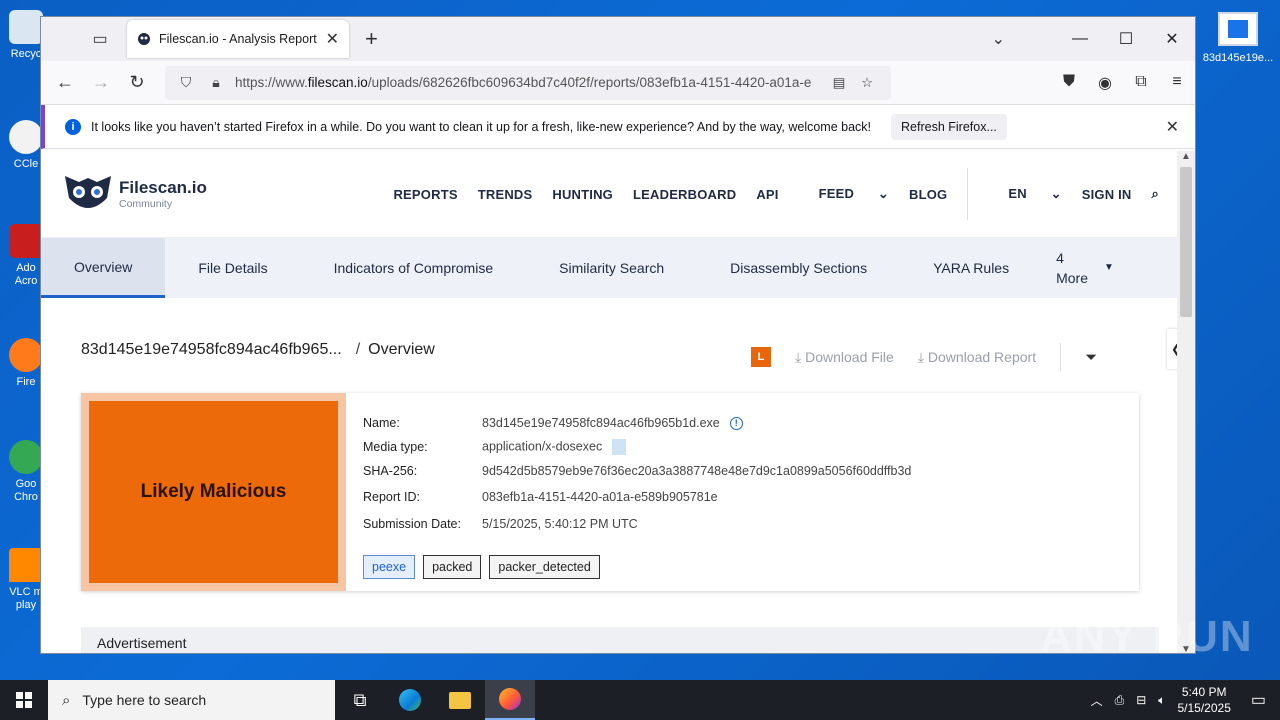 The height and width of the screenshot is (720, 1280). What do you see at coordinates (867, 83) in the screenshot?
I see `bookmark-star-icon: ☆` at bounding box center [867, 83].